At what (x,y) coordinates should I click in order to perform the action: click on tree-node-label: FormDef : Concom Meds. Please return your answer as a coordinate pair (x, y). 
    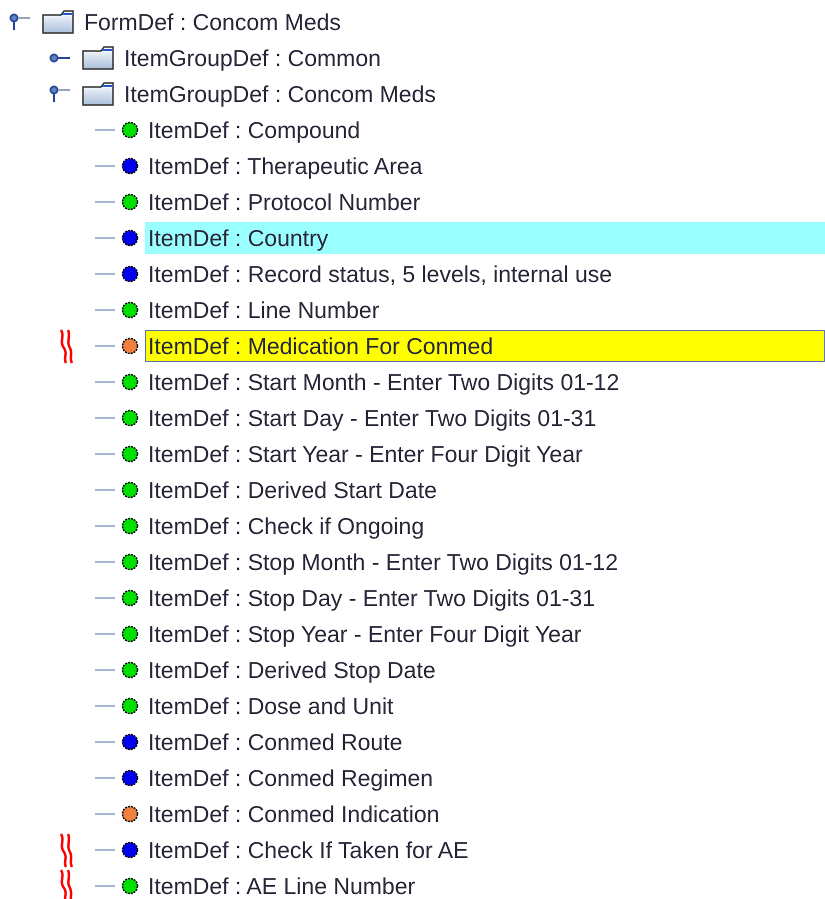
    Looking at the image, I should click on (212, 22).